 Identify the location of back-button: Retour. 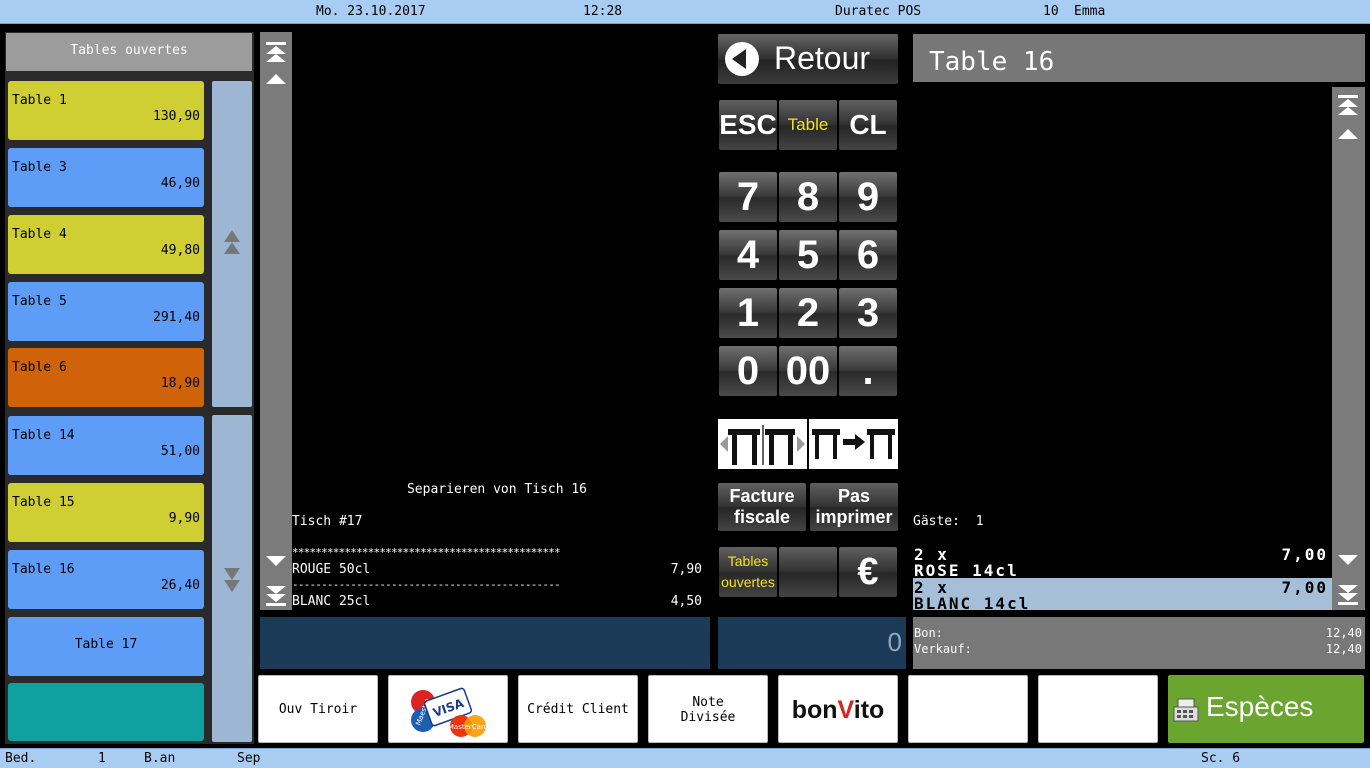
(808, 59).